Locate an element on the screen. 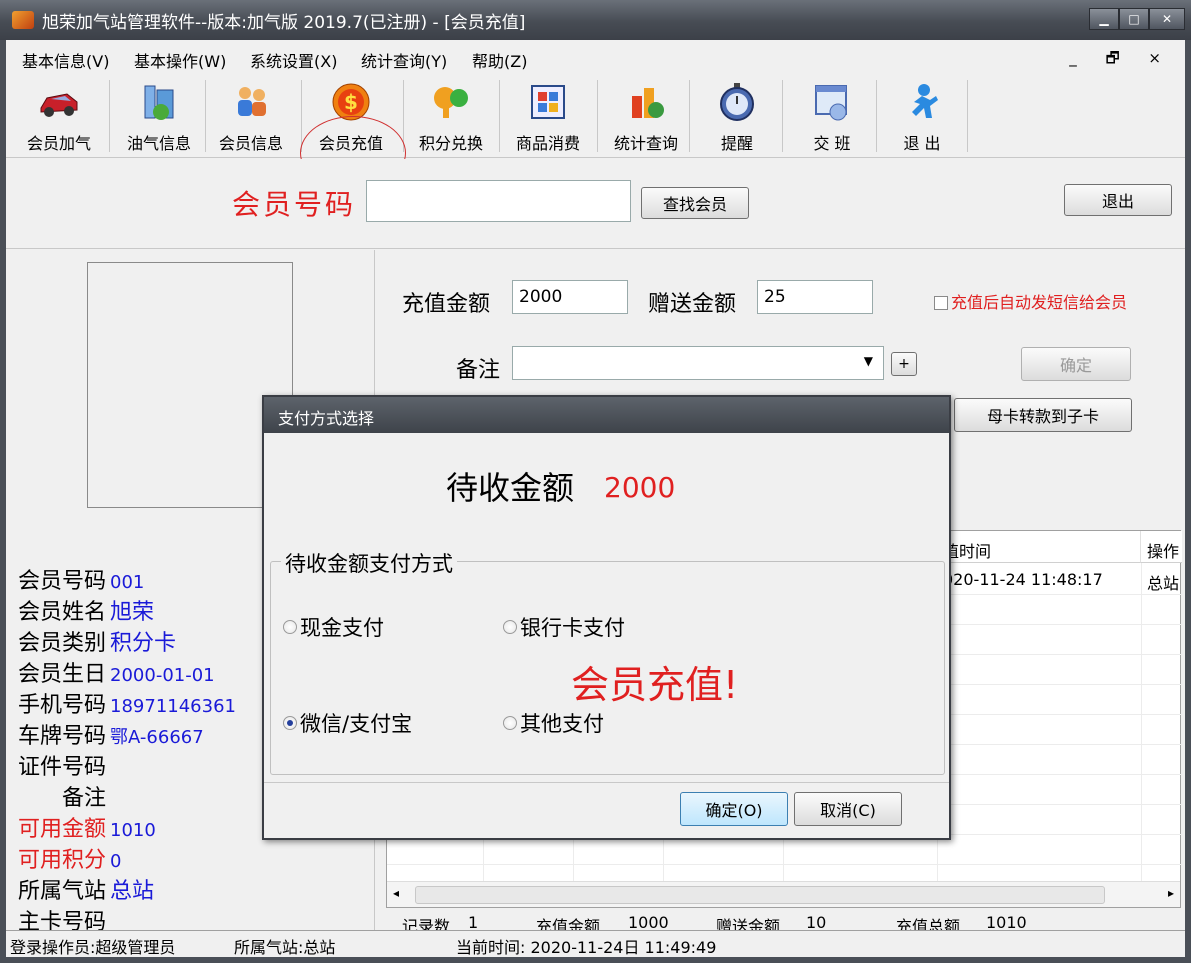 The image size is (1191, 963). mdi-window-controls: _ 🗗 × is located at coordinates (1121, 60).